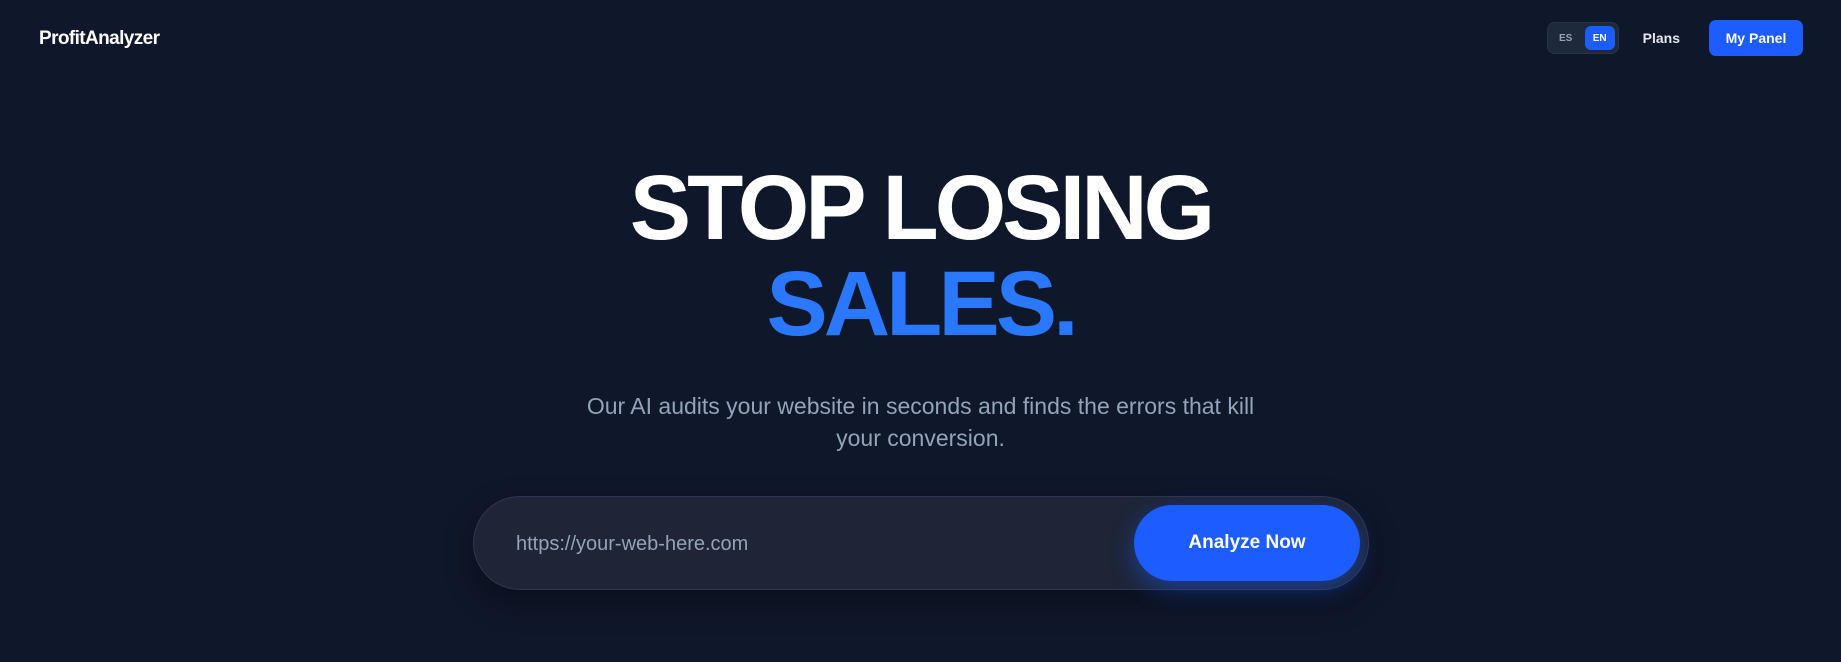 The image size is (1841, 662). I want to click on top-nav: ES EN Plans My Panel, so click(1674, 38).